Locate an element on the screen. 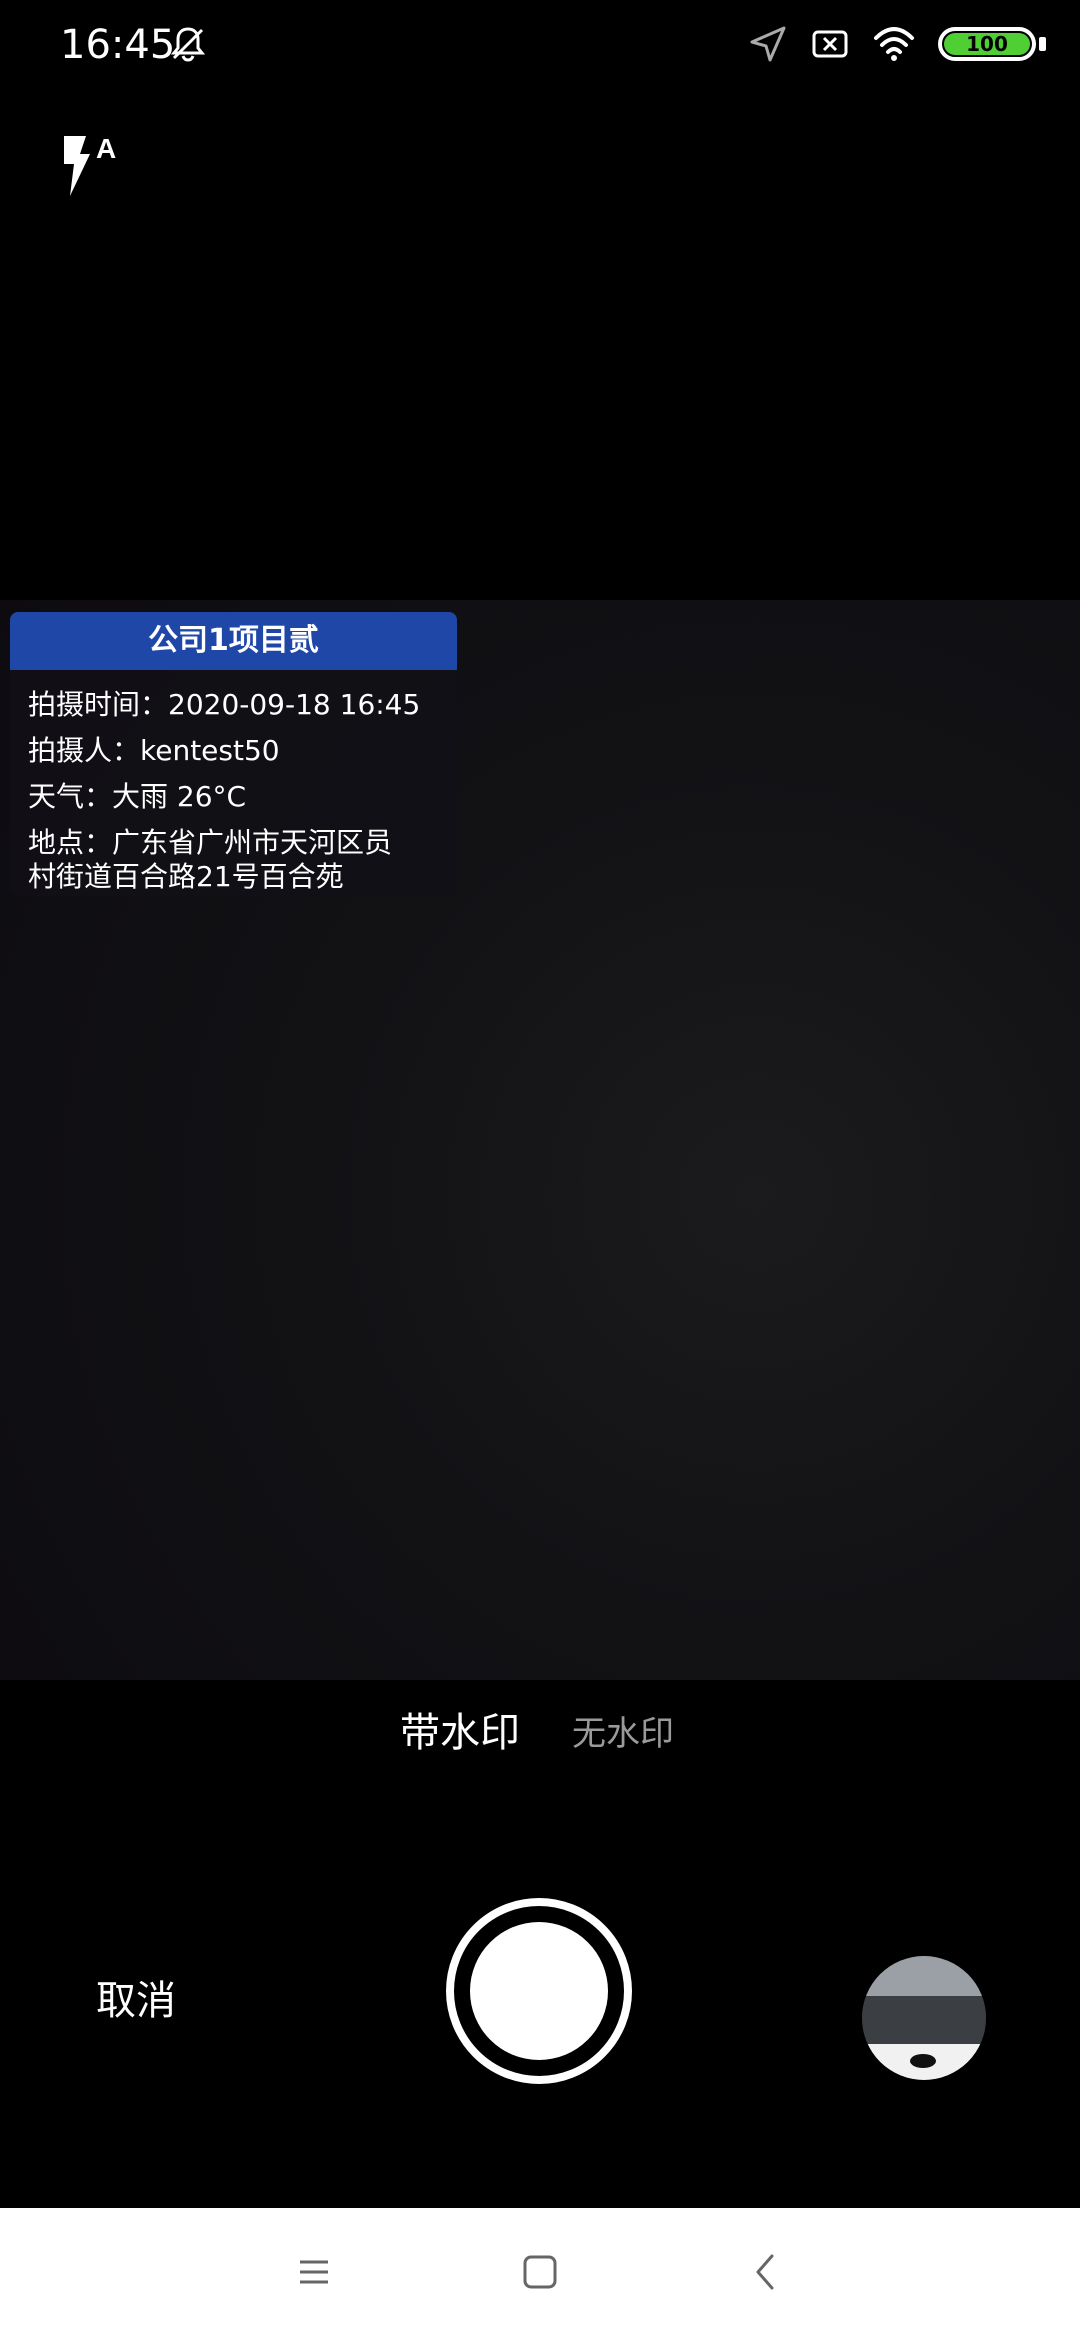 The image size is (1080, 2340). svg-text: A is located at coordinates (106, 148).